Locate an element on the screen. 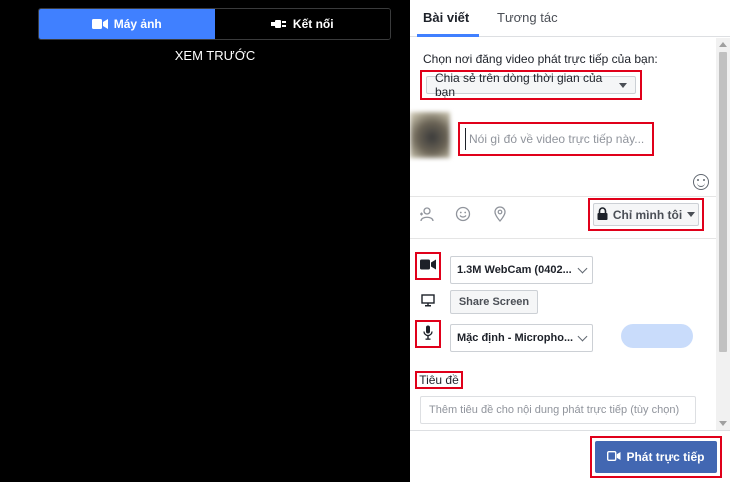 The height and width of the screenshot is (482, 730). camera-icon-highlight is located at coordinates (428, 266).